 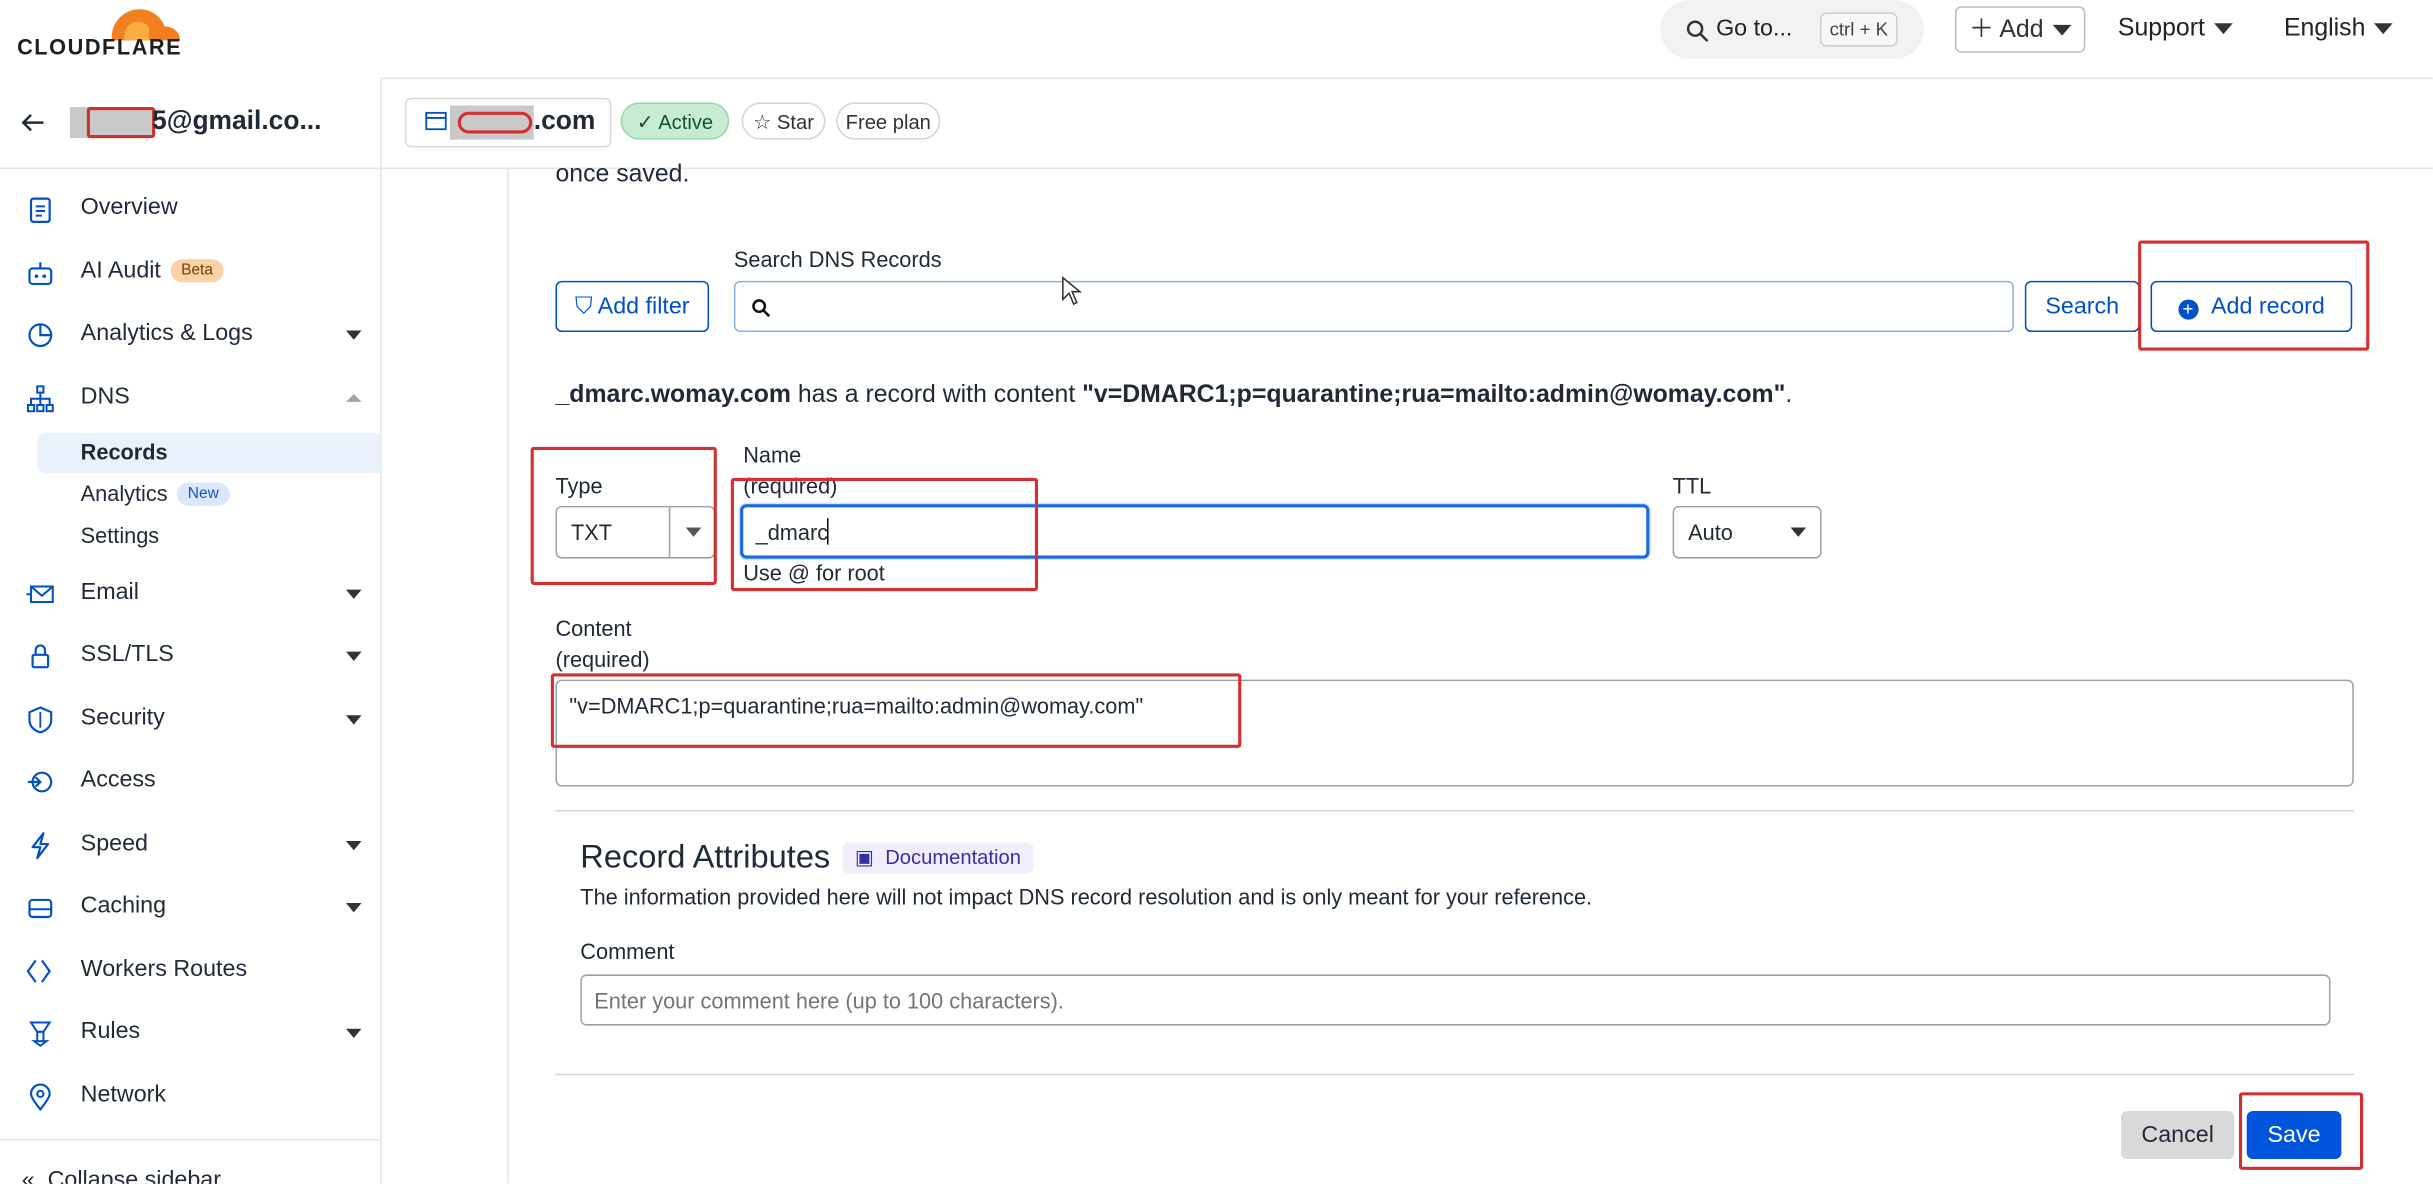 I want to click on collapse-sidebar-button: « Collapse sidebar, so click(x=192, y=1175).